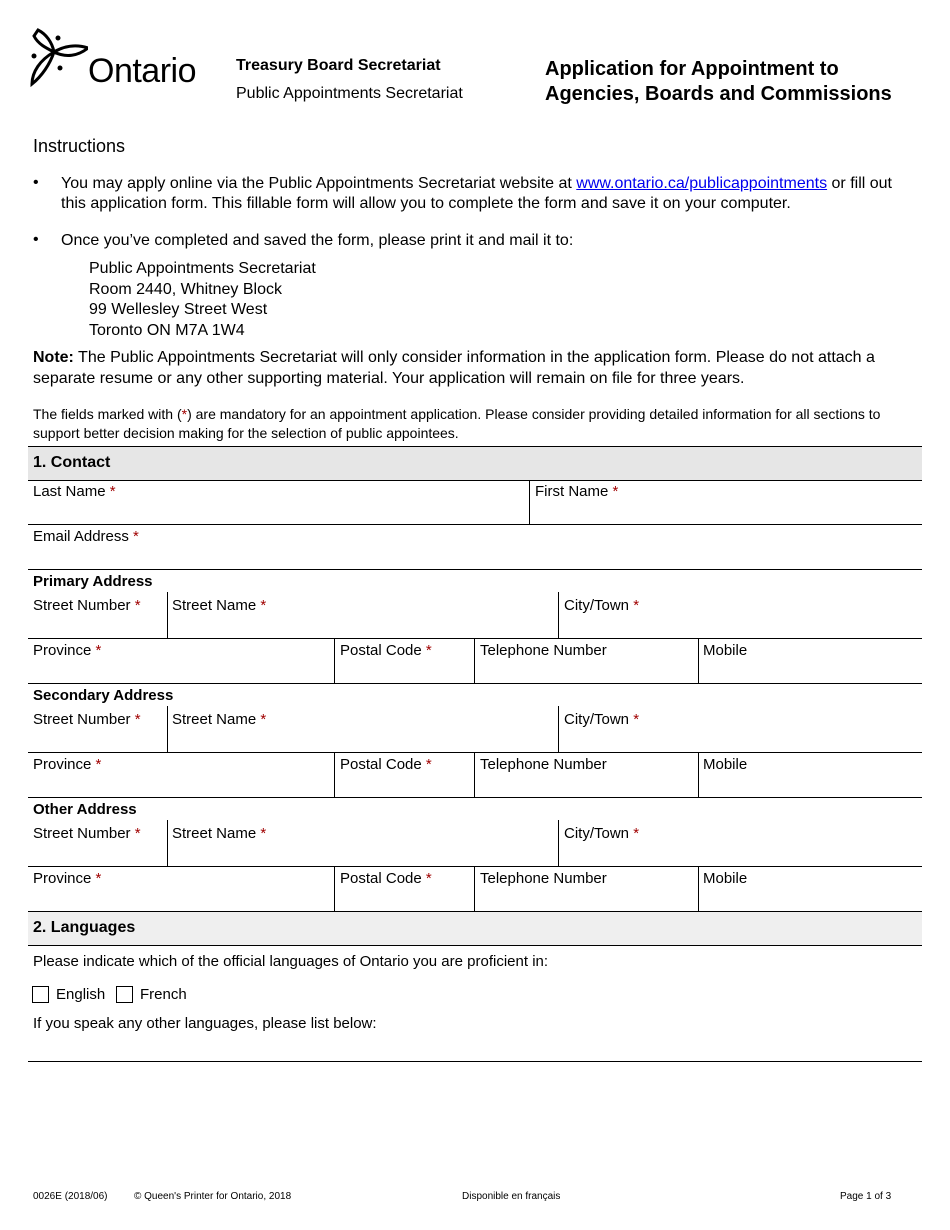  What do you see at coordinates (142, 71) in the screenshot?
I see `logo-wordmark: Ontario` at bounding box center [142, 71].